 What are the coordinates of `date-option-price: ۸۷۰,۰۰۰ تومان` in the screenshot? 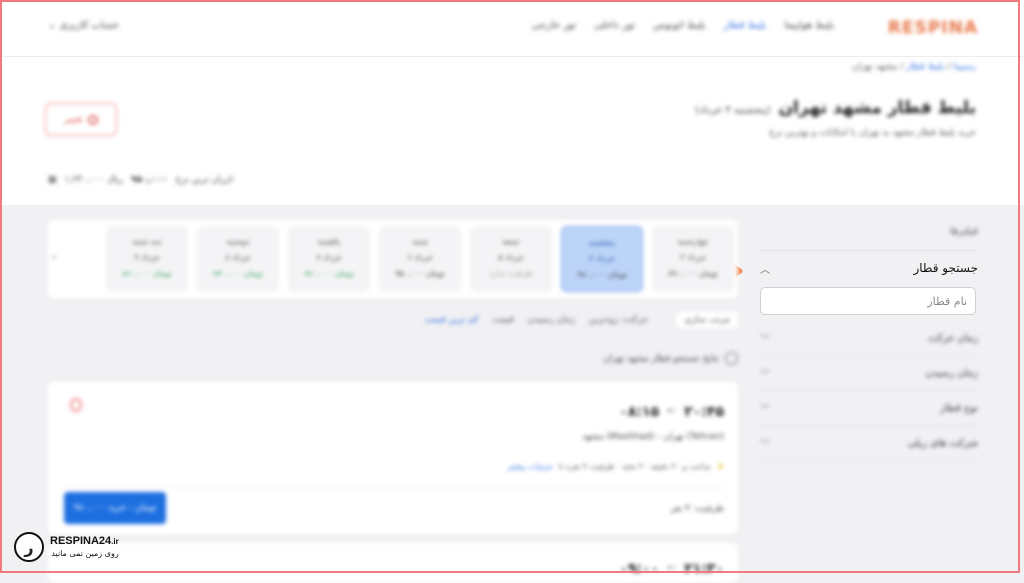 It's located at (329, 273).